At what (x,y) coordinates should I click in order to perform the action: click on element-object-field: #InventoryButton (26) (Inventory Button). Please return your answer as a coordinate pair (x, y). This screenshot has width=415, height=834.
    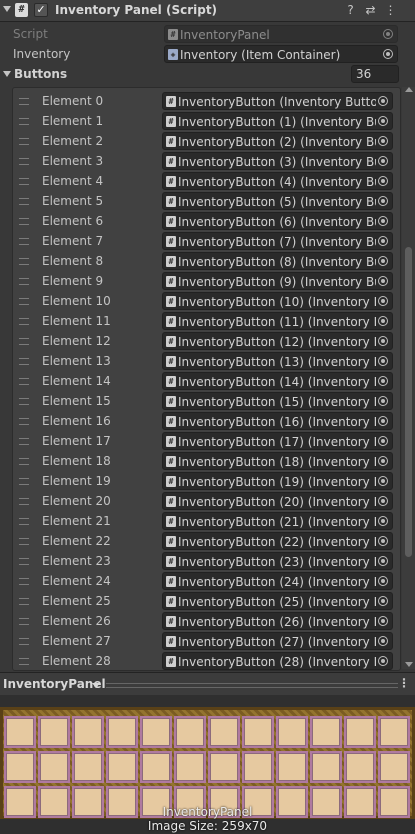
    Looking at the image, I should click on (277, 621).